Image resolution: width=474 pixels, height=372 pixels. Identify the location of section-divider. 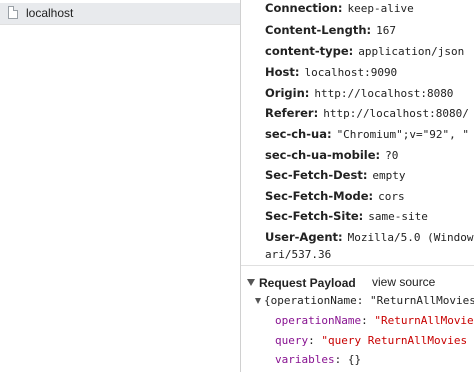
(357, 265).